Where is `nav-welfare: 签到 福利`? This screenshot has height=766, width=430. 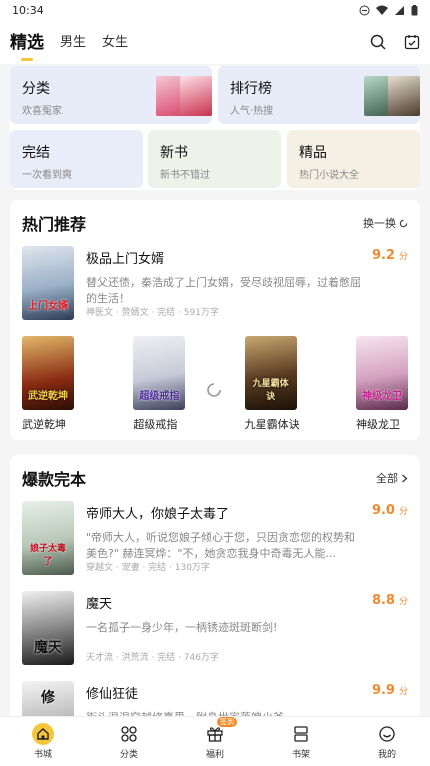
nav-welfare: 签到 福利 is located at coordinates (215, 738).